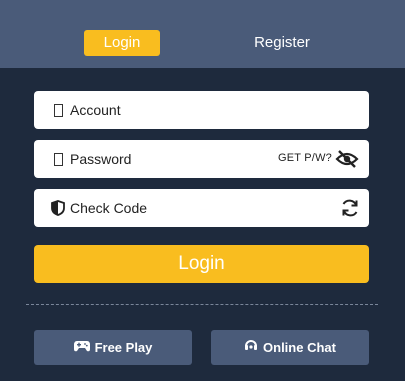  What do you see at coordinates (347, 159) in the screenshot?
I see `eye-slash-icon` at bounding box center [347, 159].